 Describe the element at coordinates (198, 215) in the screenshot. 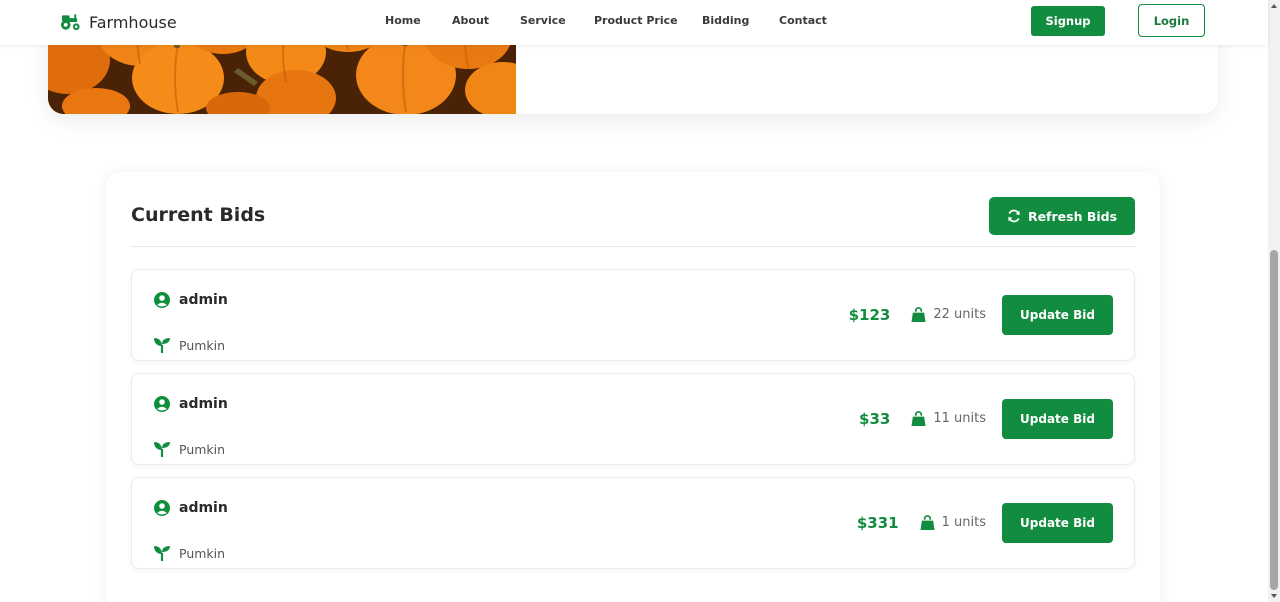

I see `bids-section-title: Current Bids` at that location.